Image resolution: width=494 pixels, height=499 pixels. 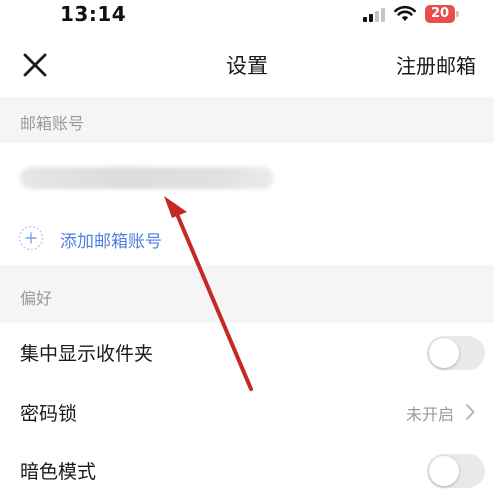 What do you see at coordinates (52, 123) in the screenshot?
I see `section-title: 邮箱账号` at bounding box center [52, 123].